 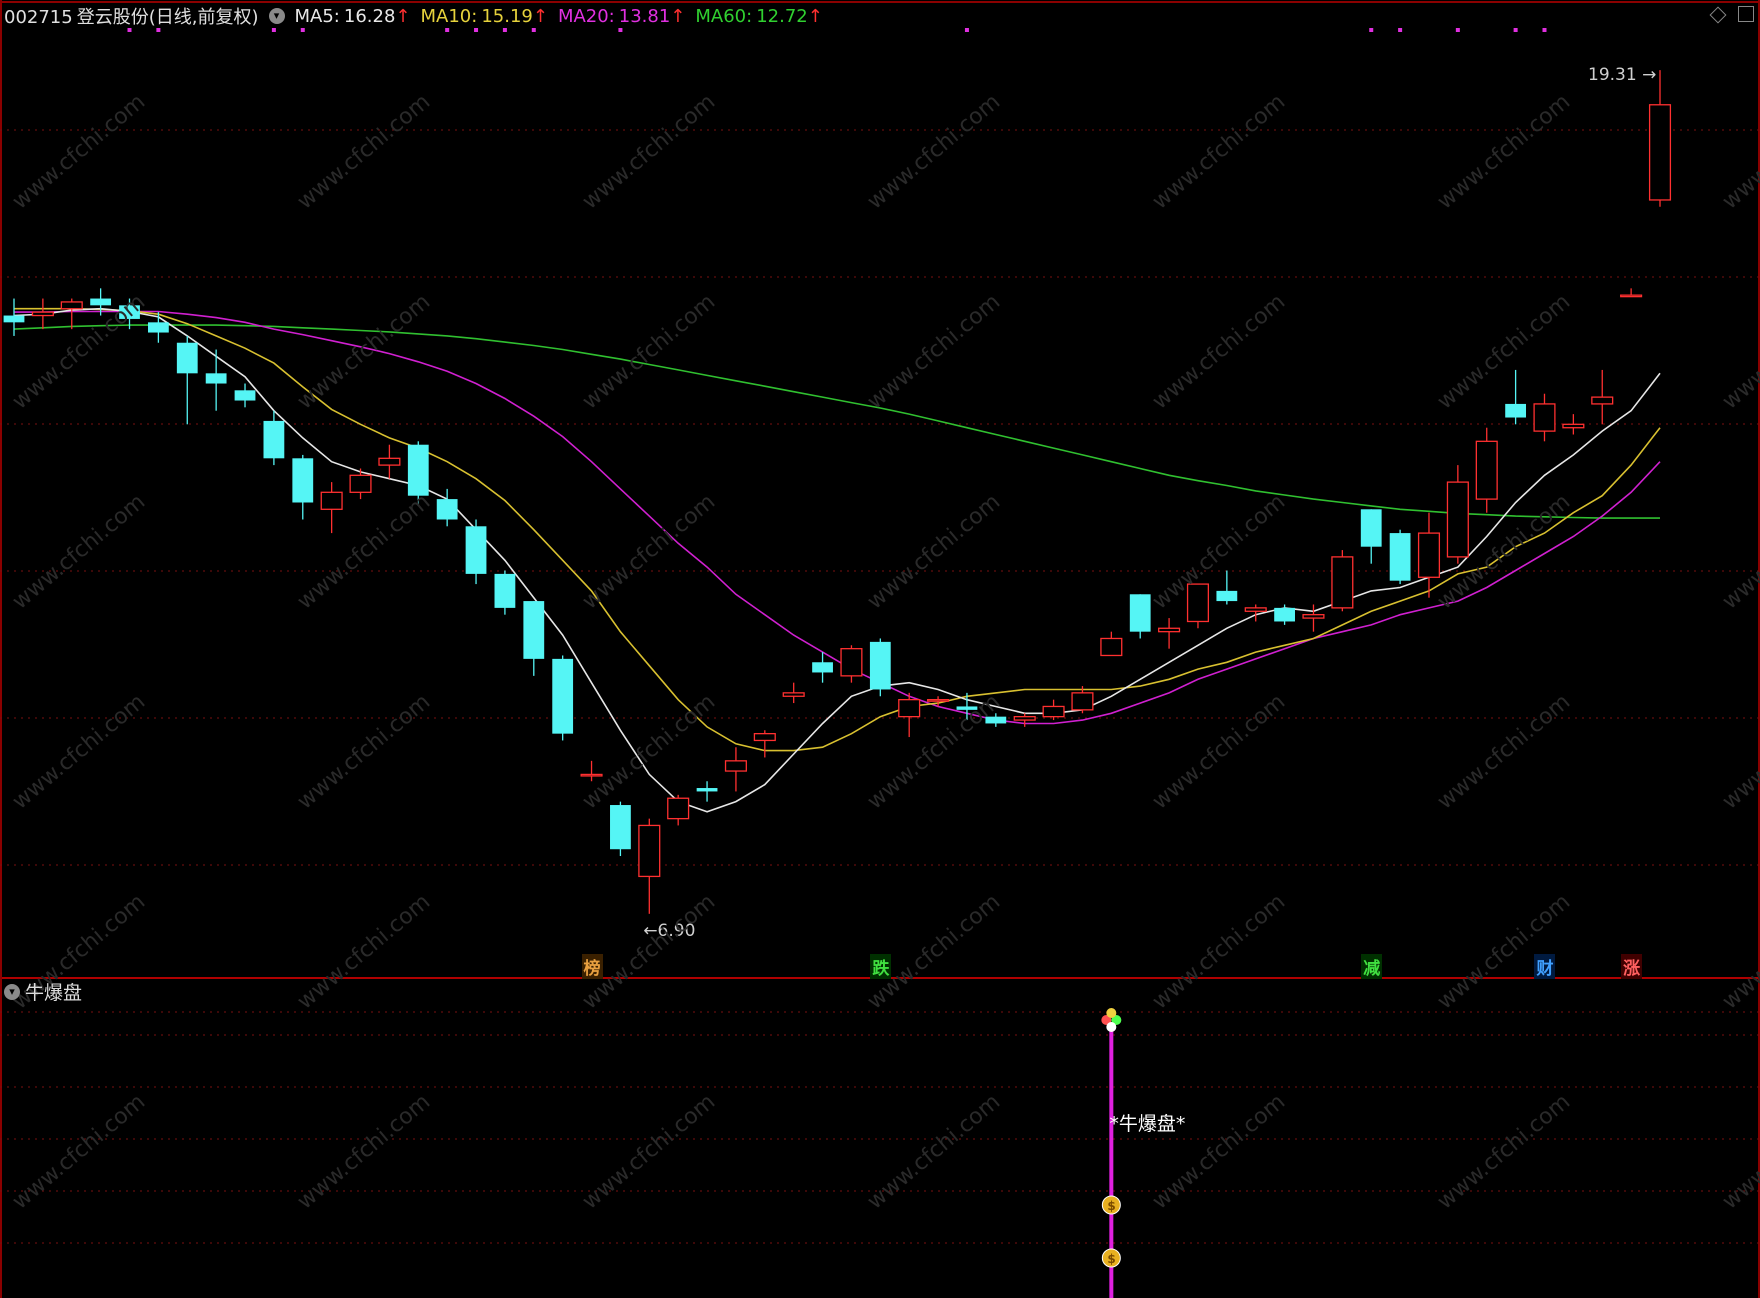 I want to click on signal-marker: 涨, so click(x=1632, y=966).